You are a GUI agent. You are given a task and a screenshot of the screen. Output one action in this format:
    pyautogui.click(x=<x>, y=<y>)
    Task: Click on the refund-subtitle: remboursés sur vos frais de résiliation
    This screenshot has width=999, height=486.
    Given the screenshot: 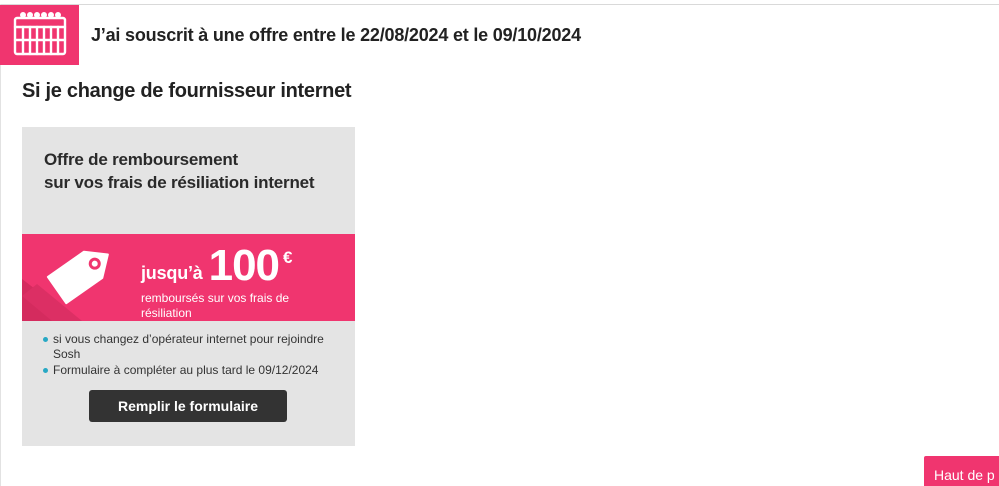 What is the action you would take?
    pyautogui.click(x=215, y=305)
    